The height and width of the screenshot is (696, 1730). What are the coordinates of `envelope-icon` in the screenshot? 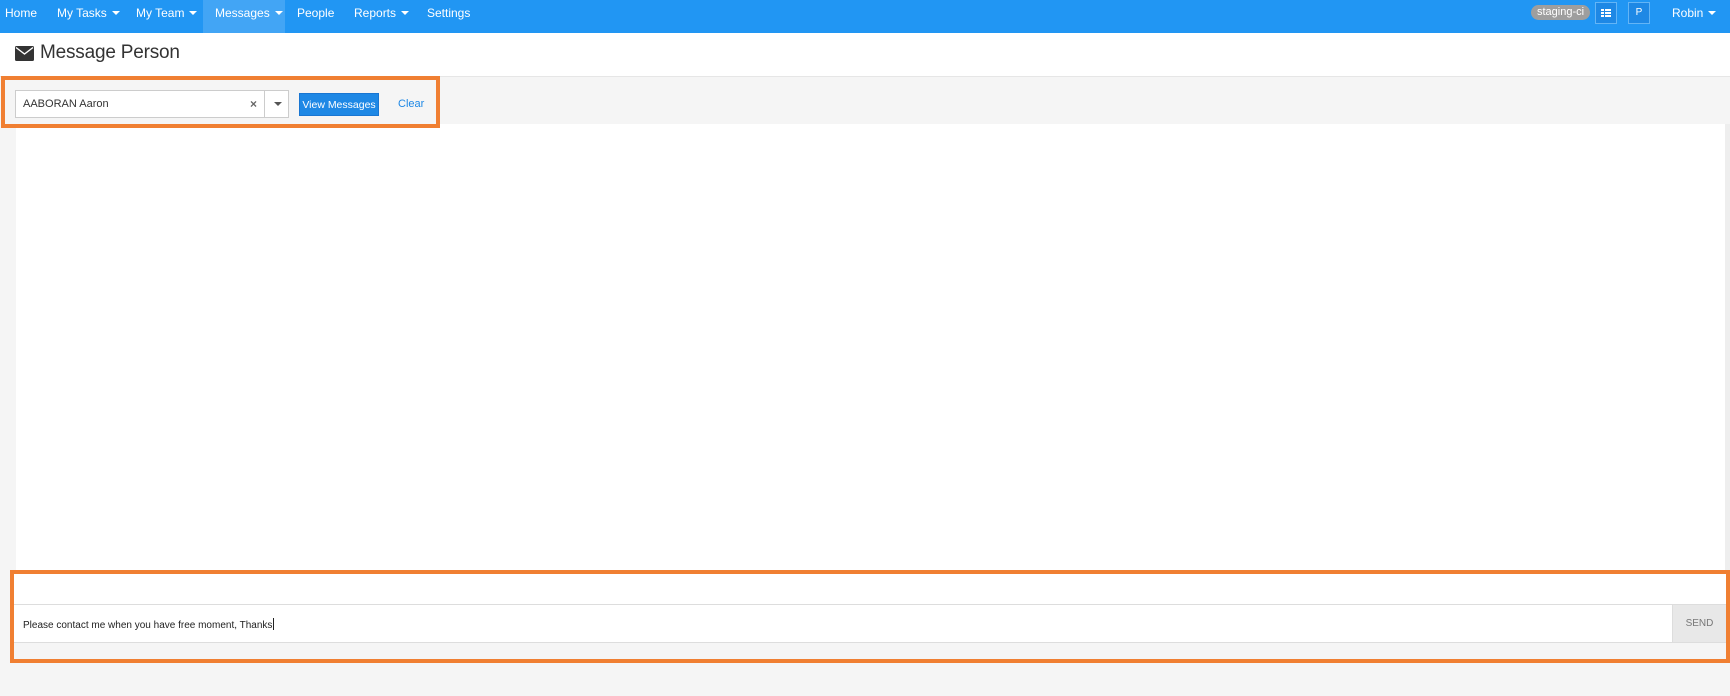 It's located at (24, 56).